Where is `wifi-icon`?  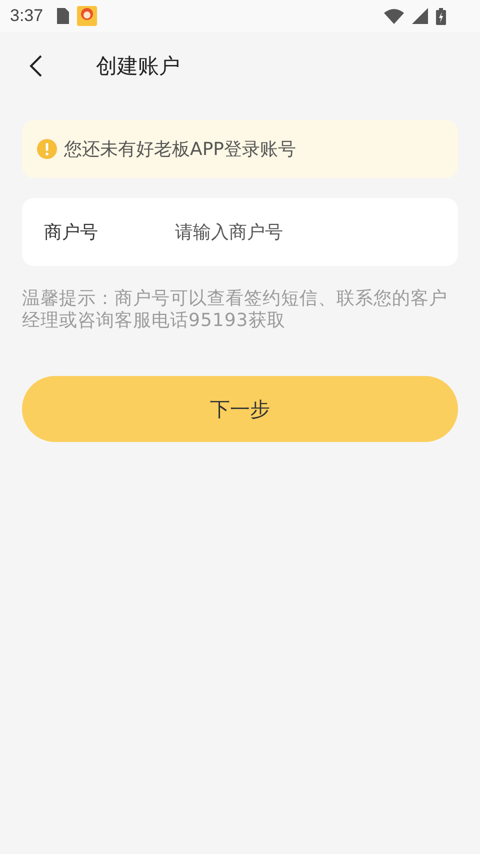 wifi-icon is located at coordinates (394, 16).